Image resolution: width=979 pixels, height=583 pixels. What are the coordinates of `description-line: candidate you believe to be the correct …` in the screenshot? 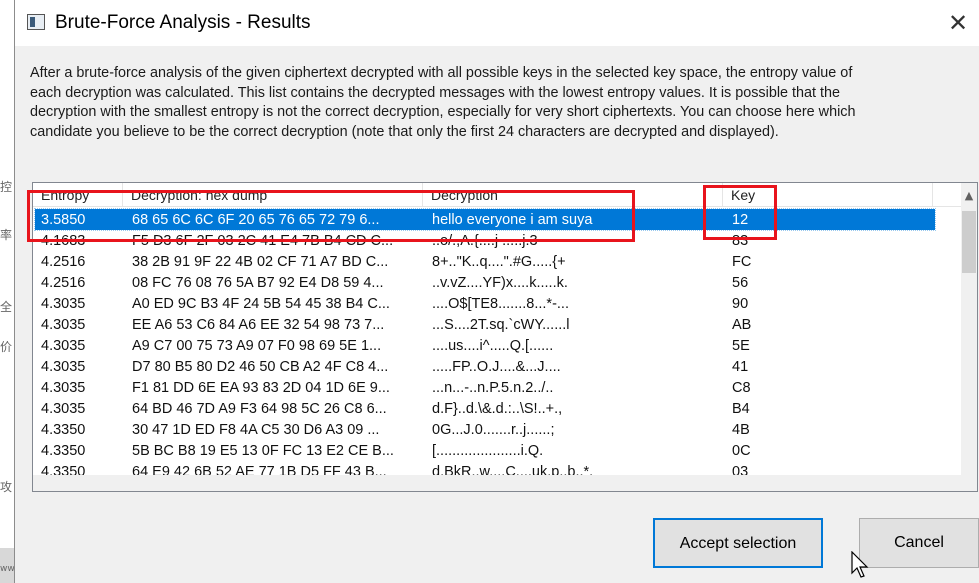 It's located at (404, 131).